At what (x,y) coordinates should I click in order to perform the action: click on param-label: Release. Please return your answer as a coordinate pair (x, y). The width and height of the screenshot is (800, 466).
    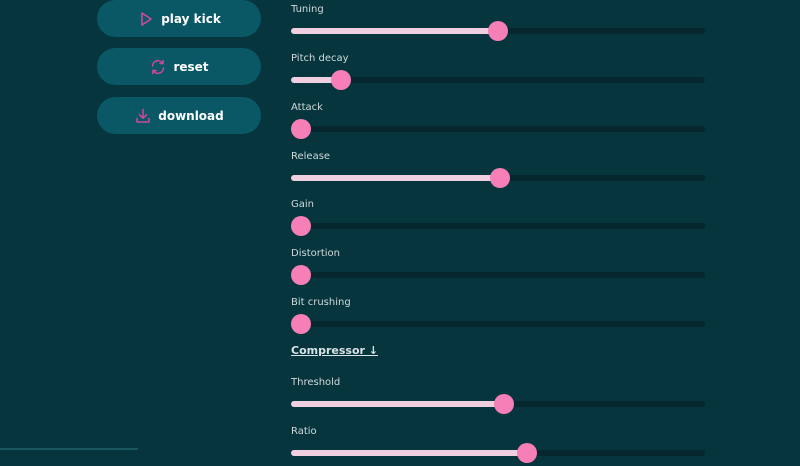
    Looking at the image, I should click on (311, 156).